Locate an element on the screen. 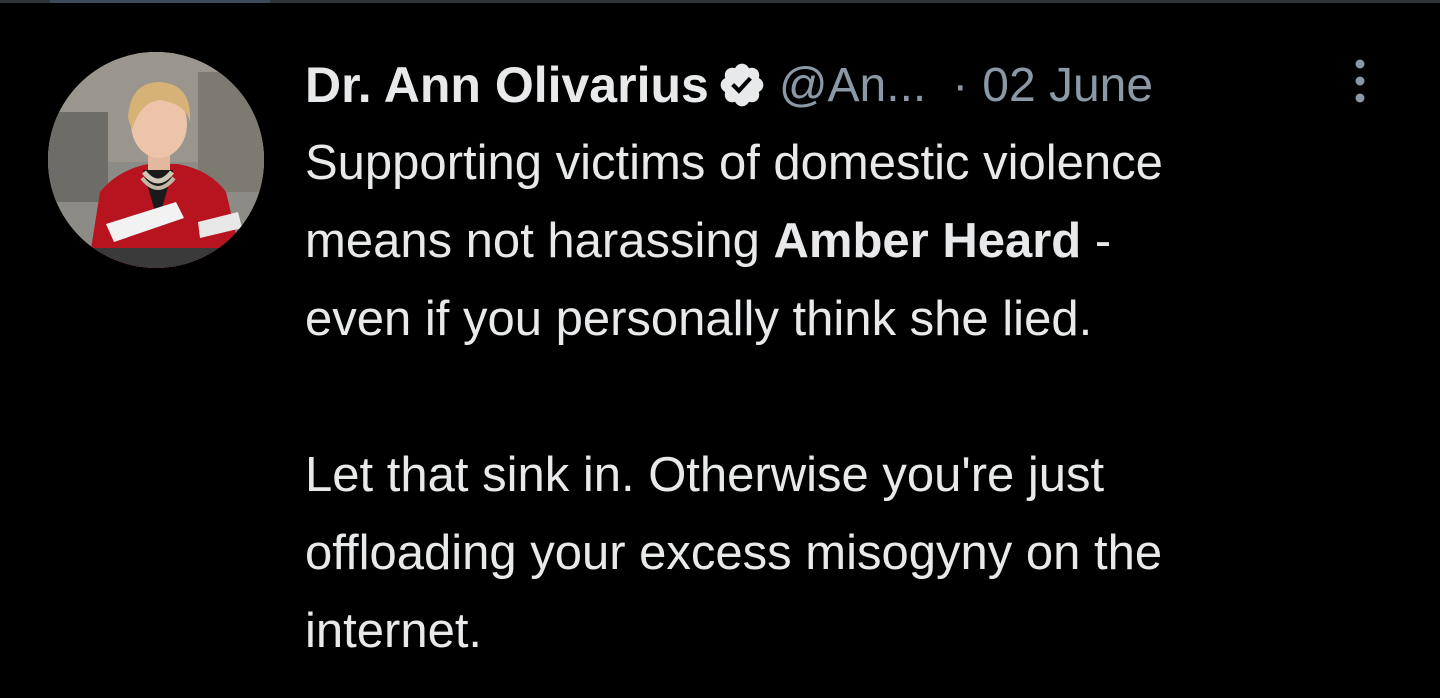 The image size is (1440, 698). more-options-icon is located at coordinates (1360, 81).